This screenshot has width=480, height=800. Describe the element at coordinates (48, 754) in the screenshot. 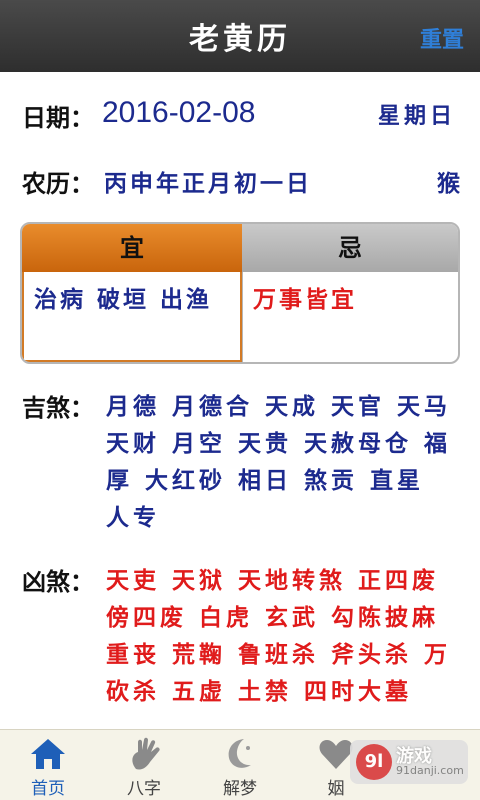

I see `home-icon` at that location.